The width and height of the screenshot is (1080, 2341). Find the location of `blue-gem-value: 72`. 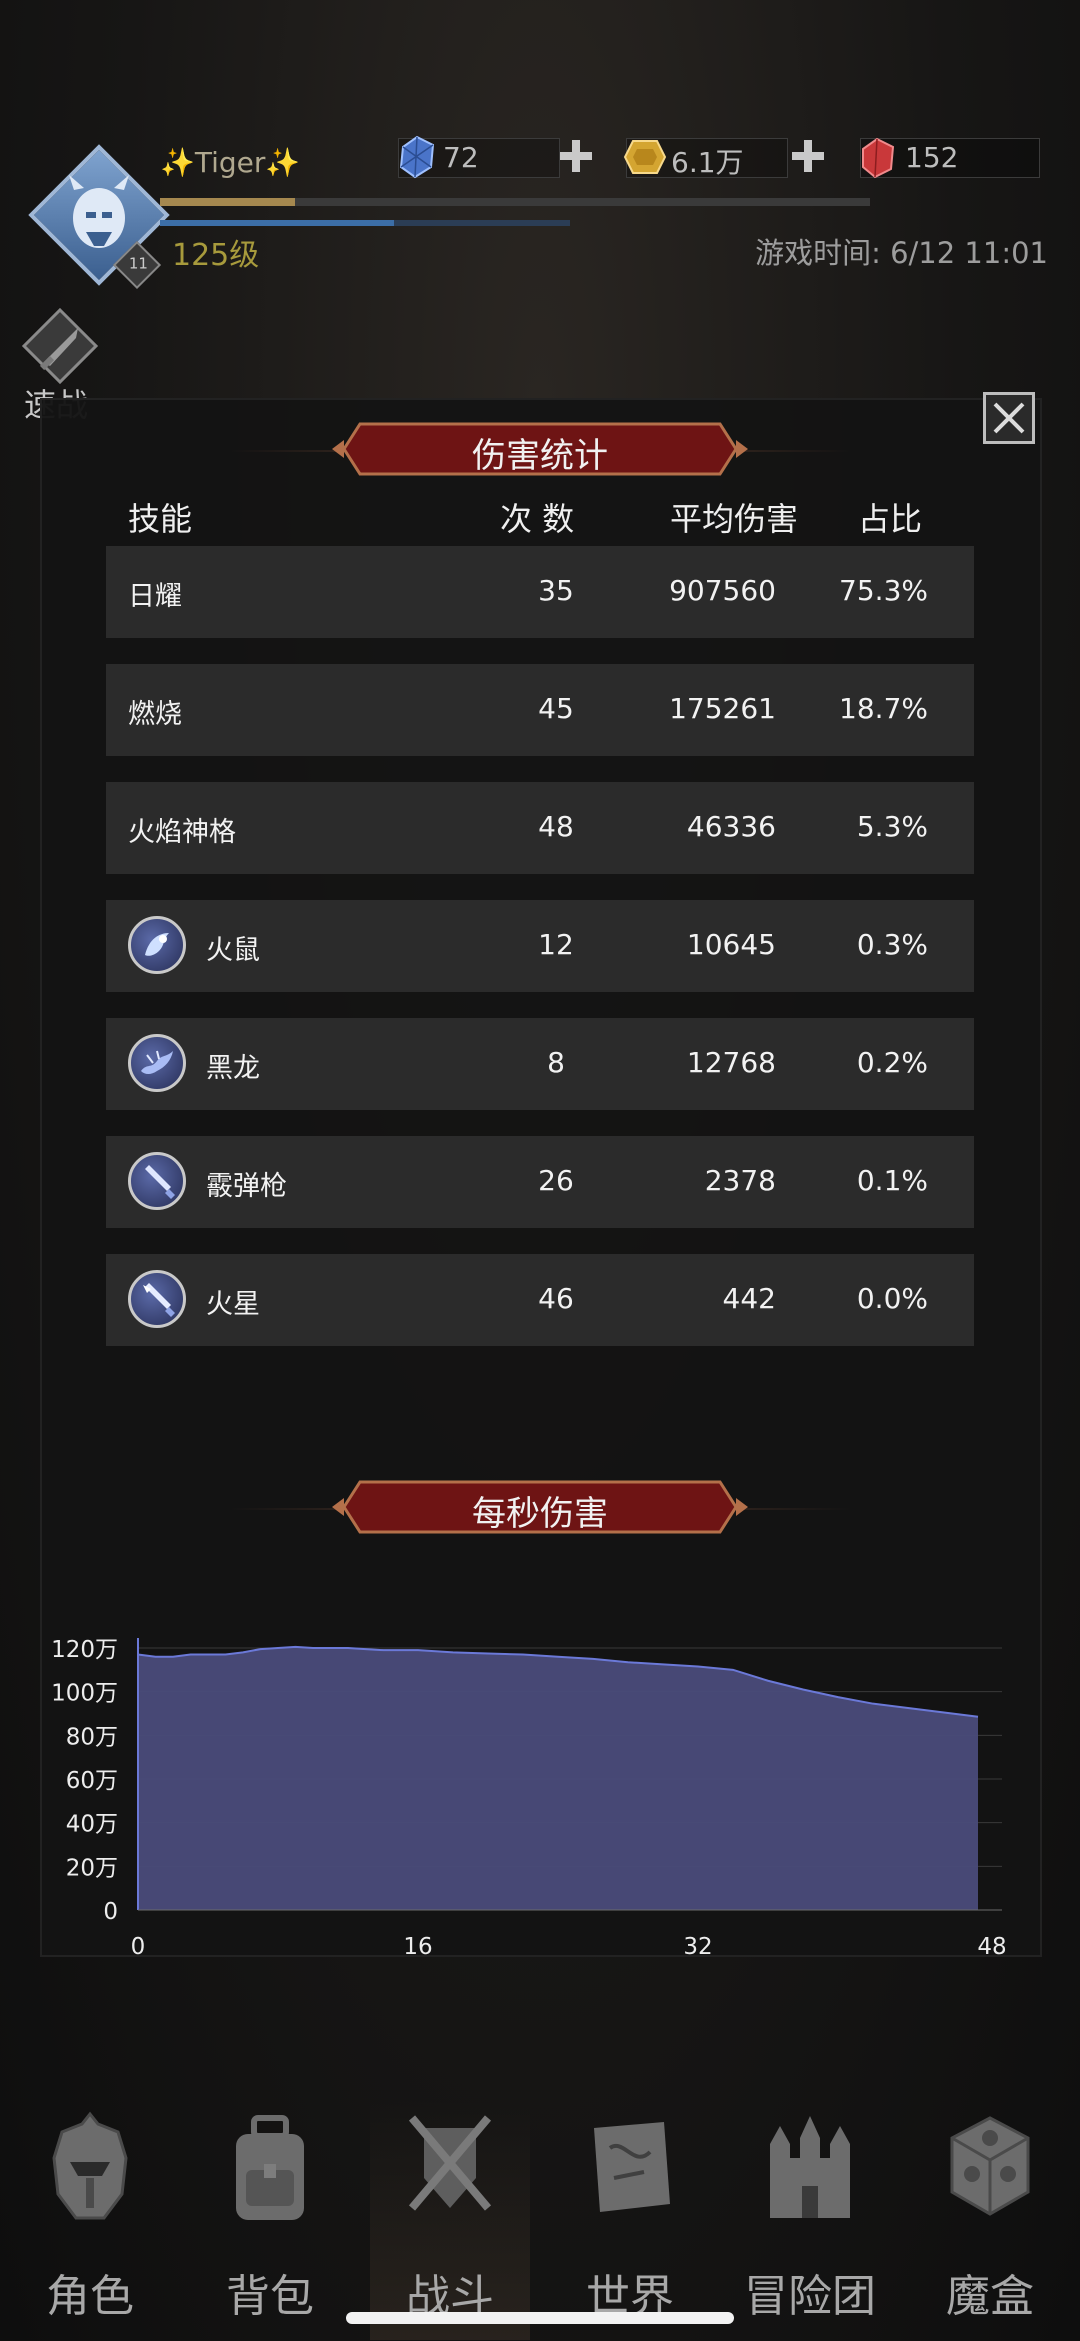

blue-gem-value: 72 is located at coordinates (461, 157).